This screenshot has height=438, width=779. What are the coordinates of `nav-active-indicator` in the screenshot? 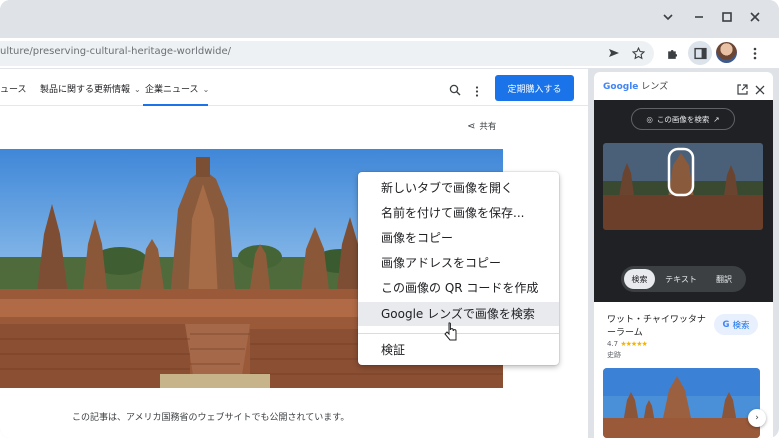 It's located at (175, 105).